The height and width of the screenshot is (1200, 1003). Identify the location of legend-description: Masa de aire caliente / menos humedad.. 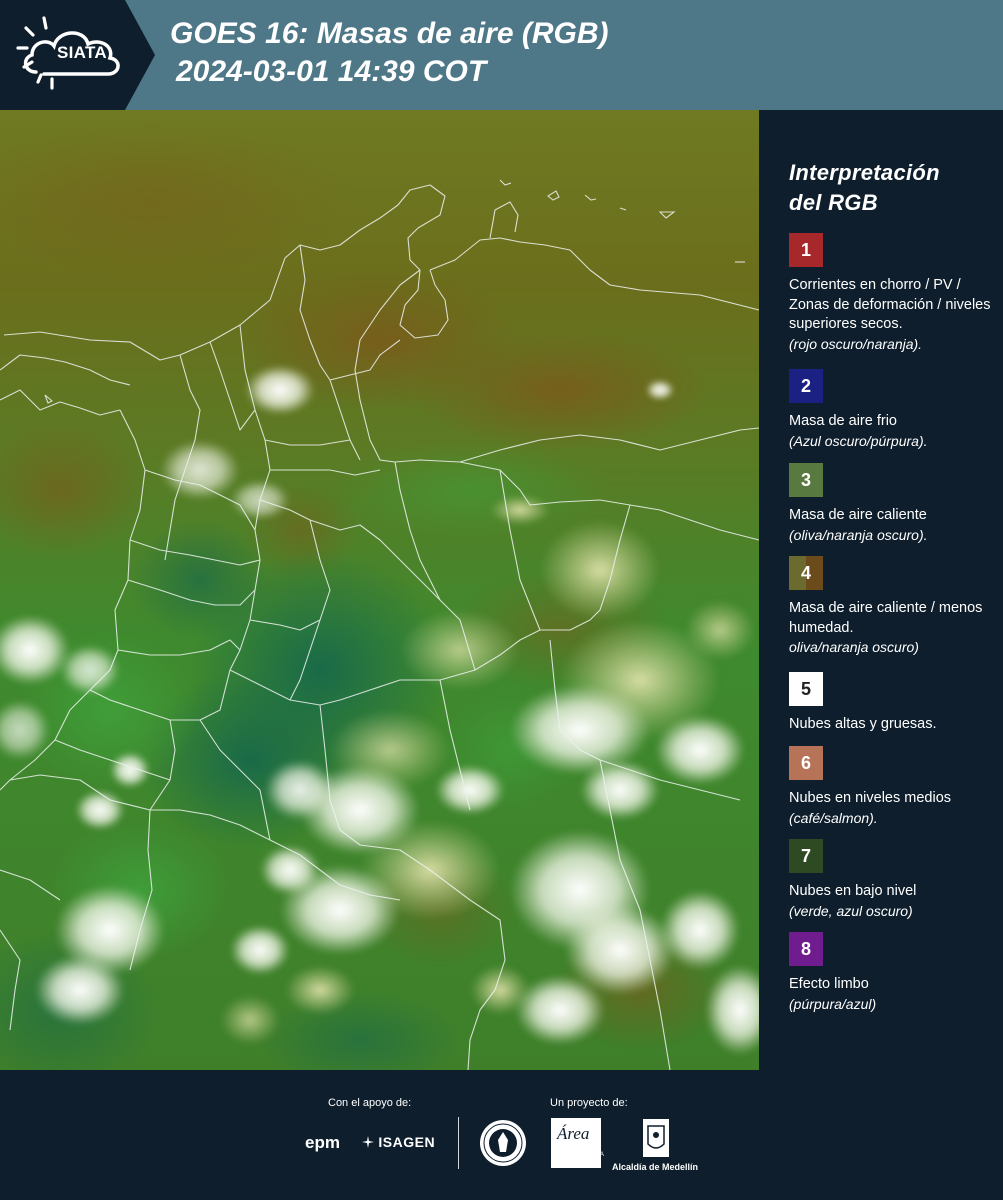
(886, 618).